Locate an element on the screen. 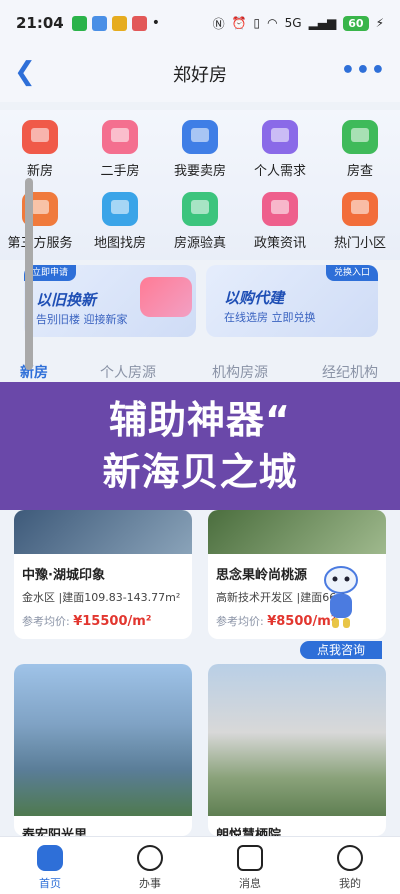 This screenshot has width=400, height=894. grid-item-label: 第三方服务 is located at coordinates (40, 243).